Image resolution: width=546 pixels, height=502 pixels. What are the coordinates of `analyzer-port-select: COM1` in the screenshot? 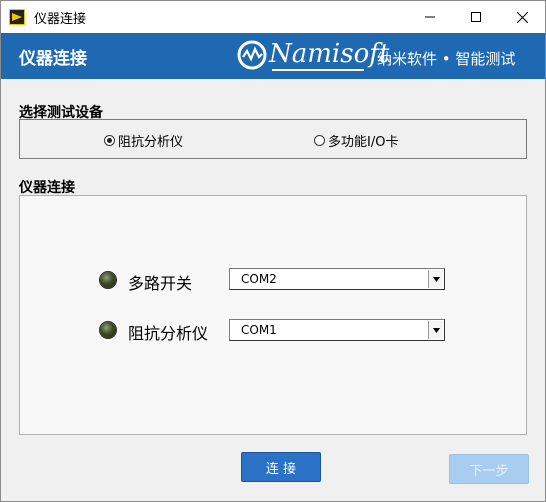 It's located at (337, 330).